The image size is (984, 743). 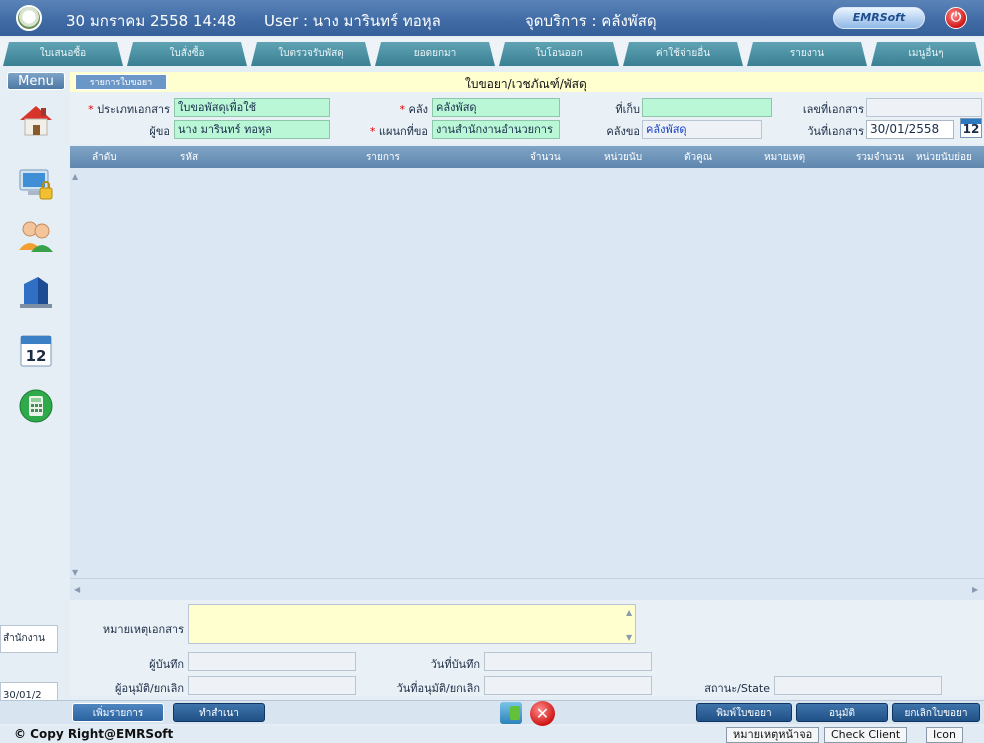 What do you see at coordinates (75, 176) in the screenshot?
I see `scroll-up-icon: ▲` at bounding box center [75, 176].